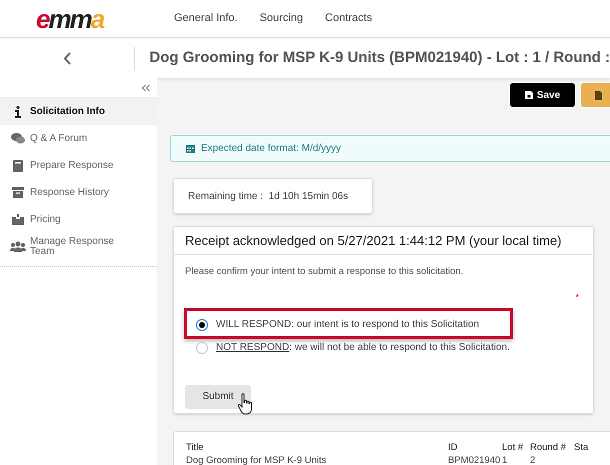 This screenshot has height=465, width=610. I want to click on column-header: Round #, so click(548, 447).